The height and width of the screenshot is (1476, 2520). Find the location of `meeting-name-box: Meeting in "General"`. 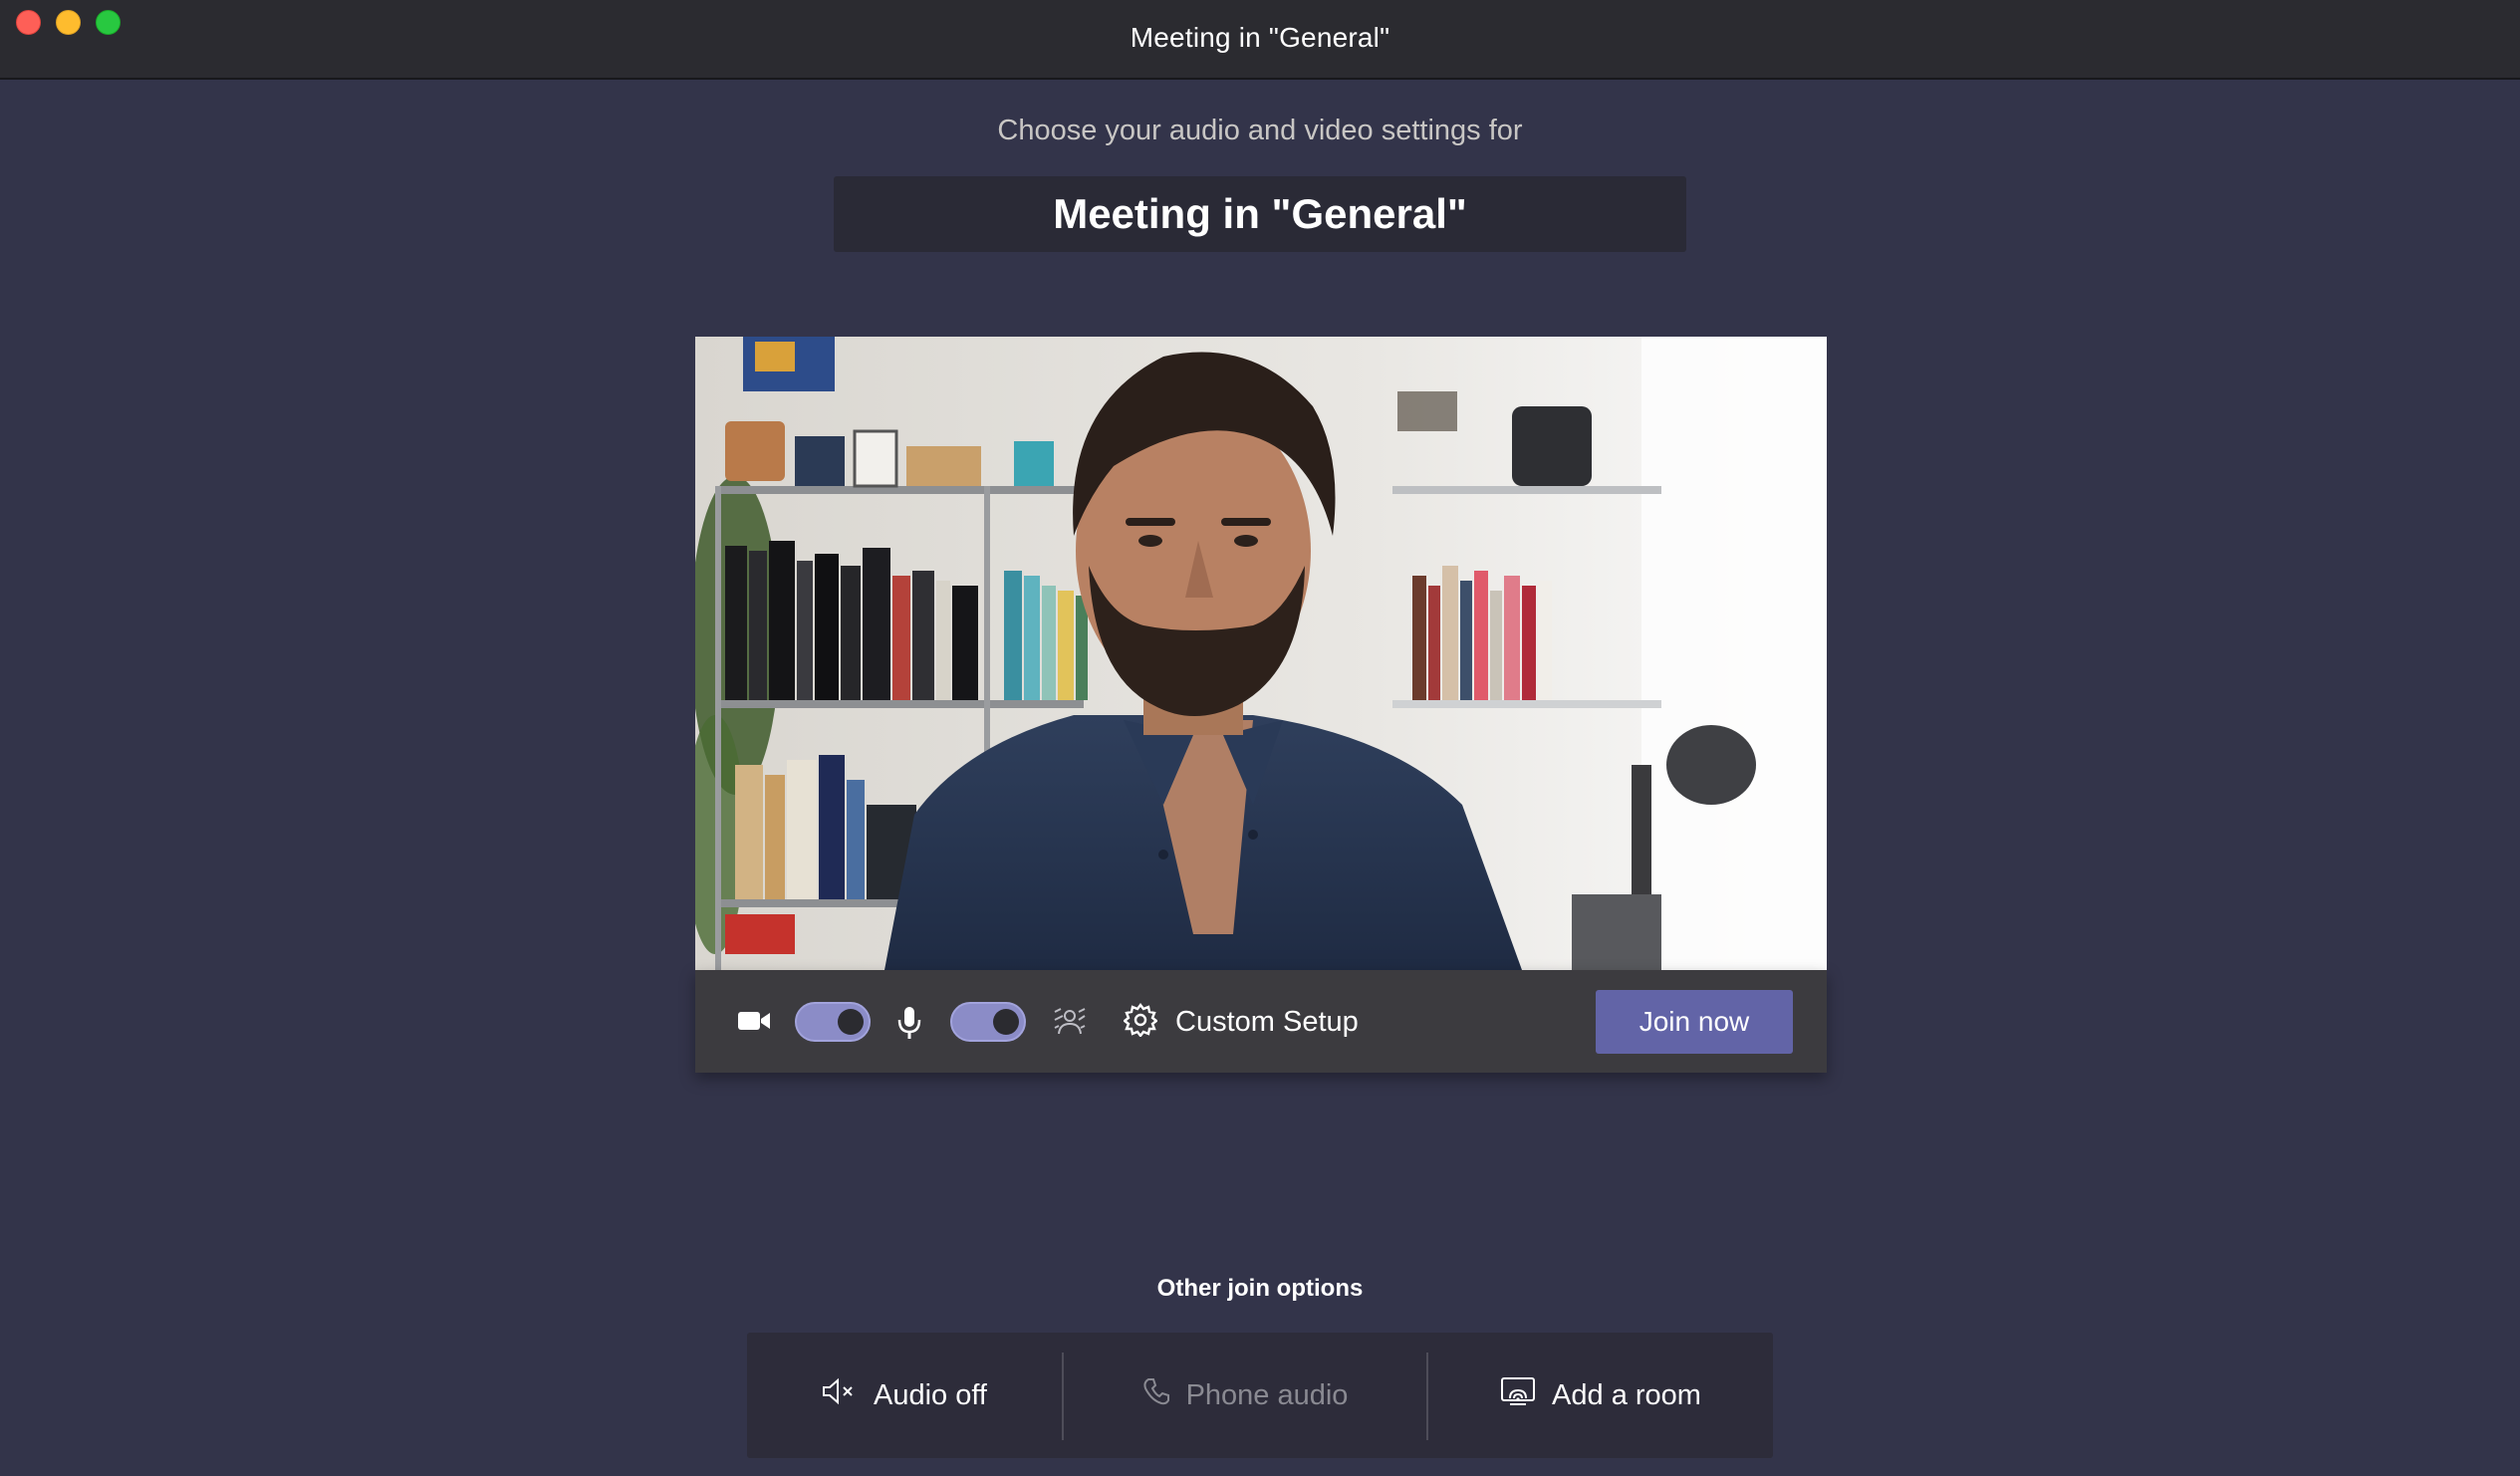

meeting-name-box: Meeting in "General" is located at coordinates (1260, 214).